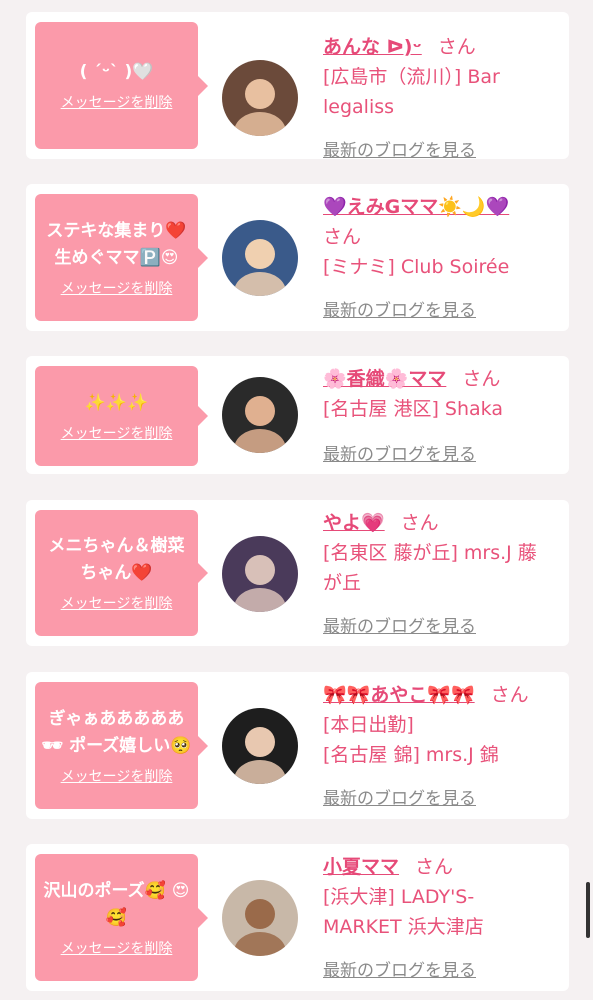 This screenshot has width=593, height=1000. I want to click on shop-info: [本日出勤], so click(368, 725).